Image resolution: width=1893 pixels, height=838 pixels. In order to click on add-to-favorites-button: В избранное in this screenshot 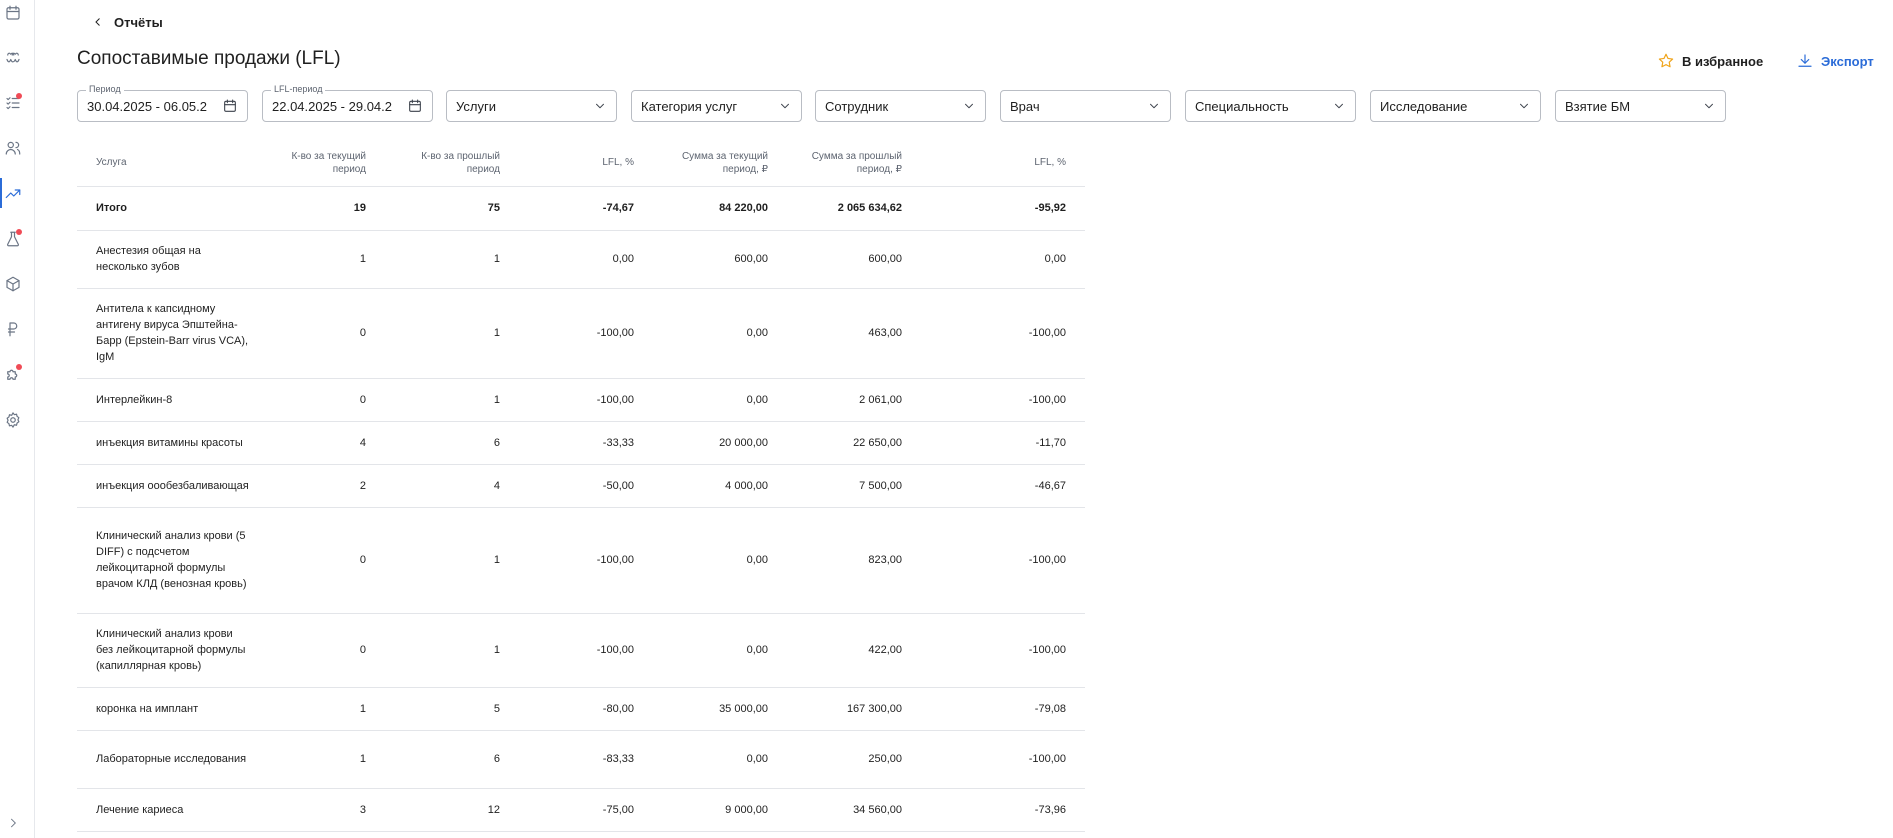, I will do `click(1710, 61)`.